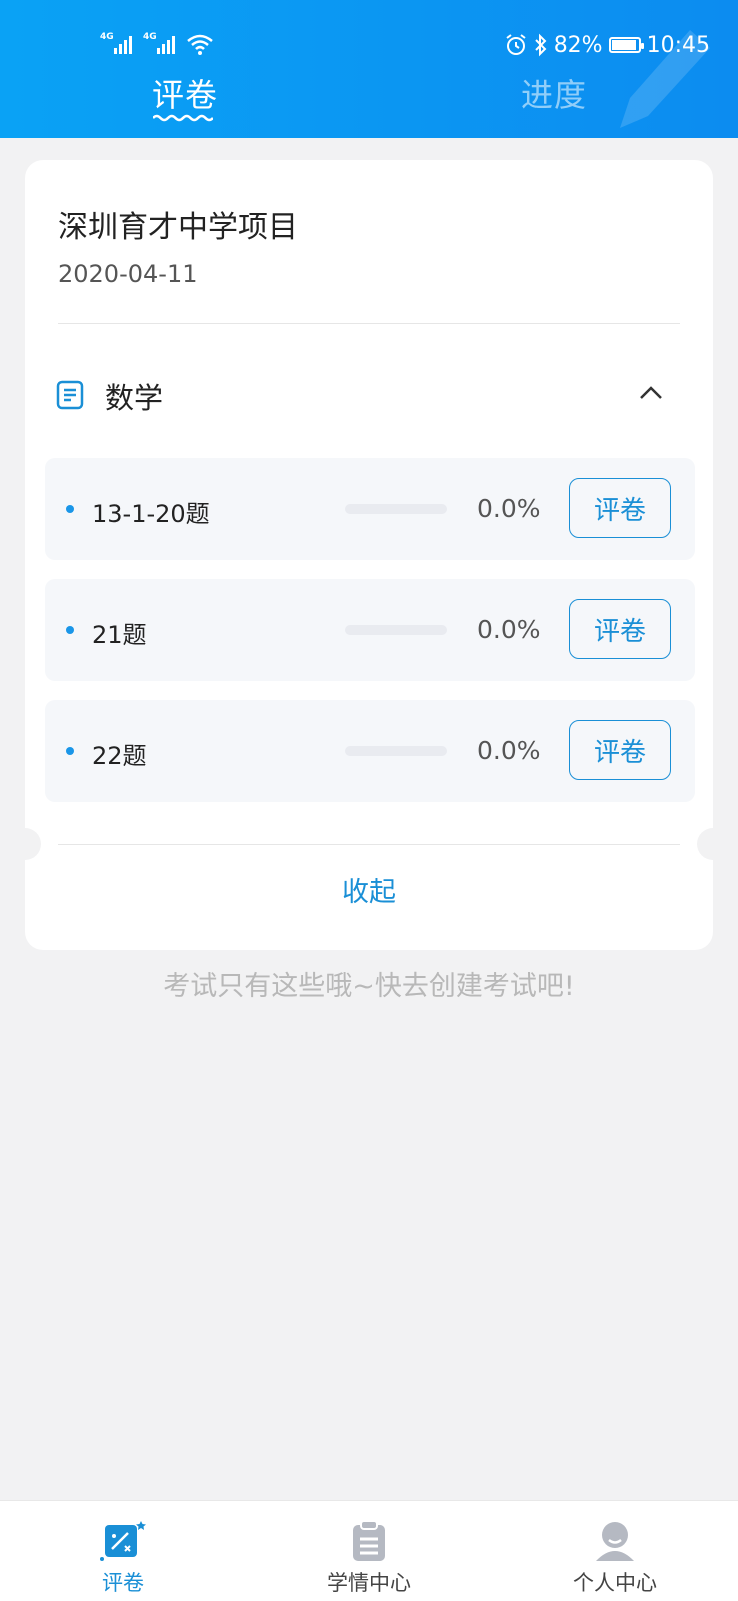  Describe the element at coordinates (123, 1583) in the screenshot. I see `nav-label: 评卷` at that location.